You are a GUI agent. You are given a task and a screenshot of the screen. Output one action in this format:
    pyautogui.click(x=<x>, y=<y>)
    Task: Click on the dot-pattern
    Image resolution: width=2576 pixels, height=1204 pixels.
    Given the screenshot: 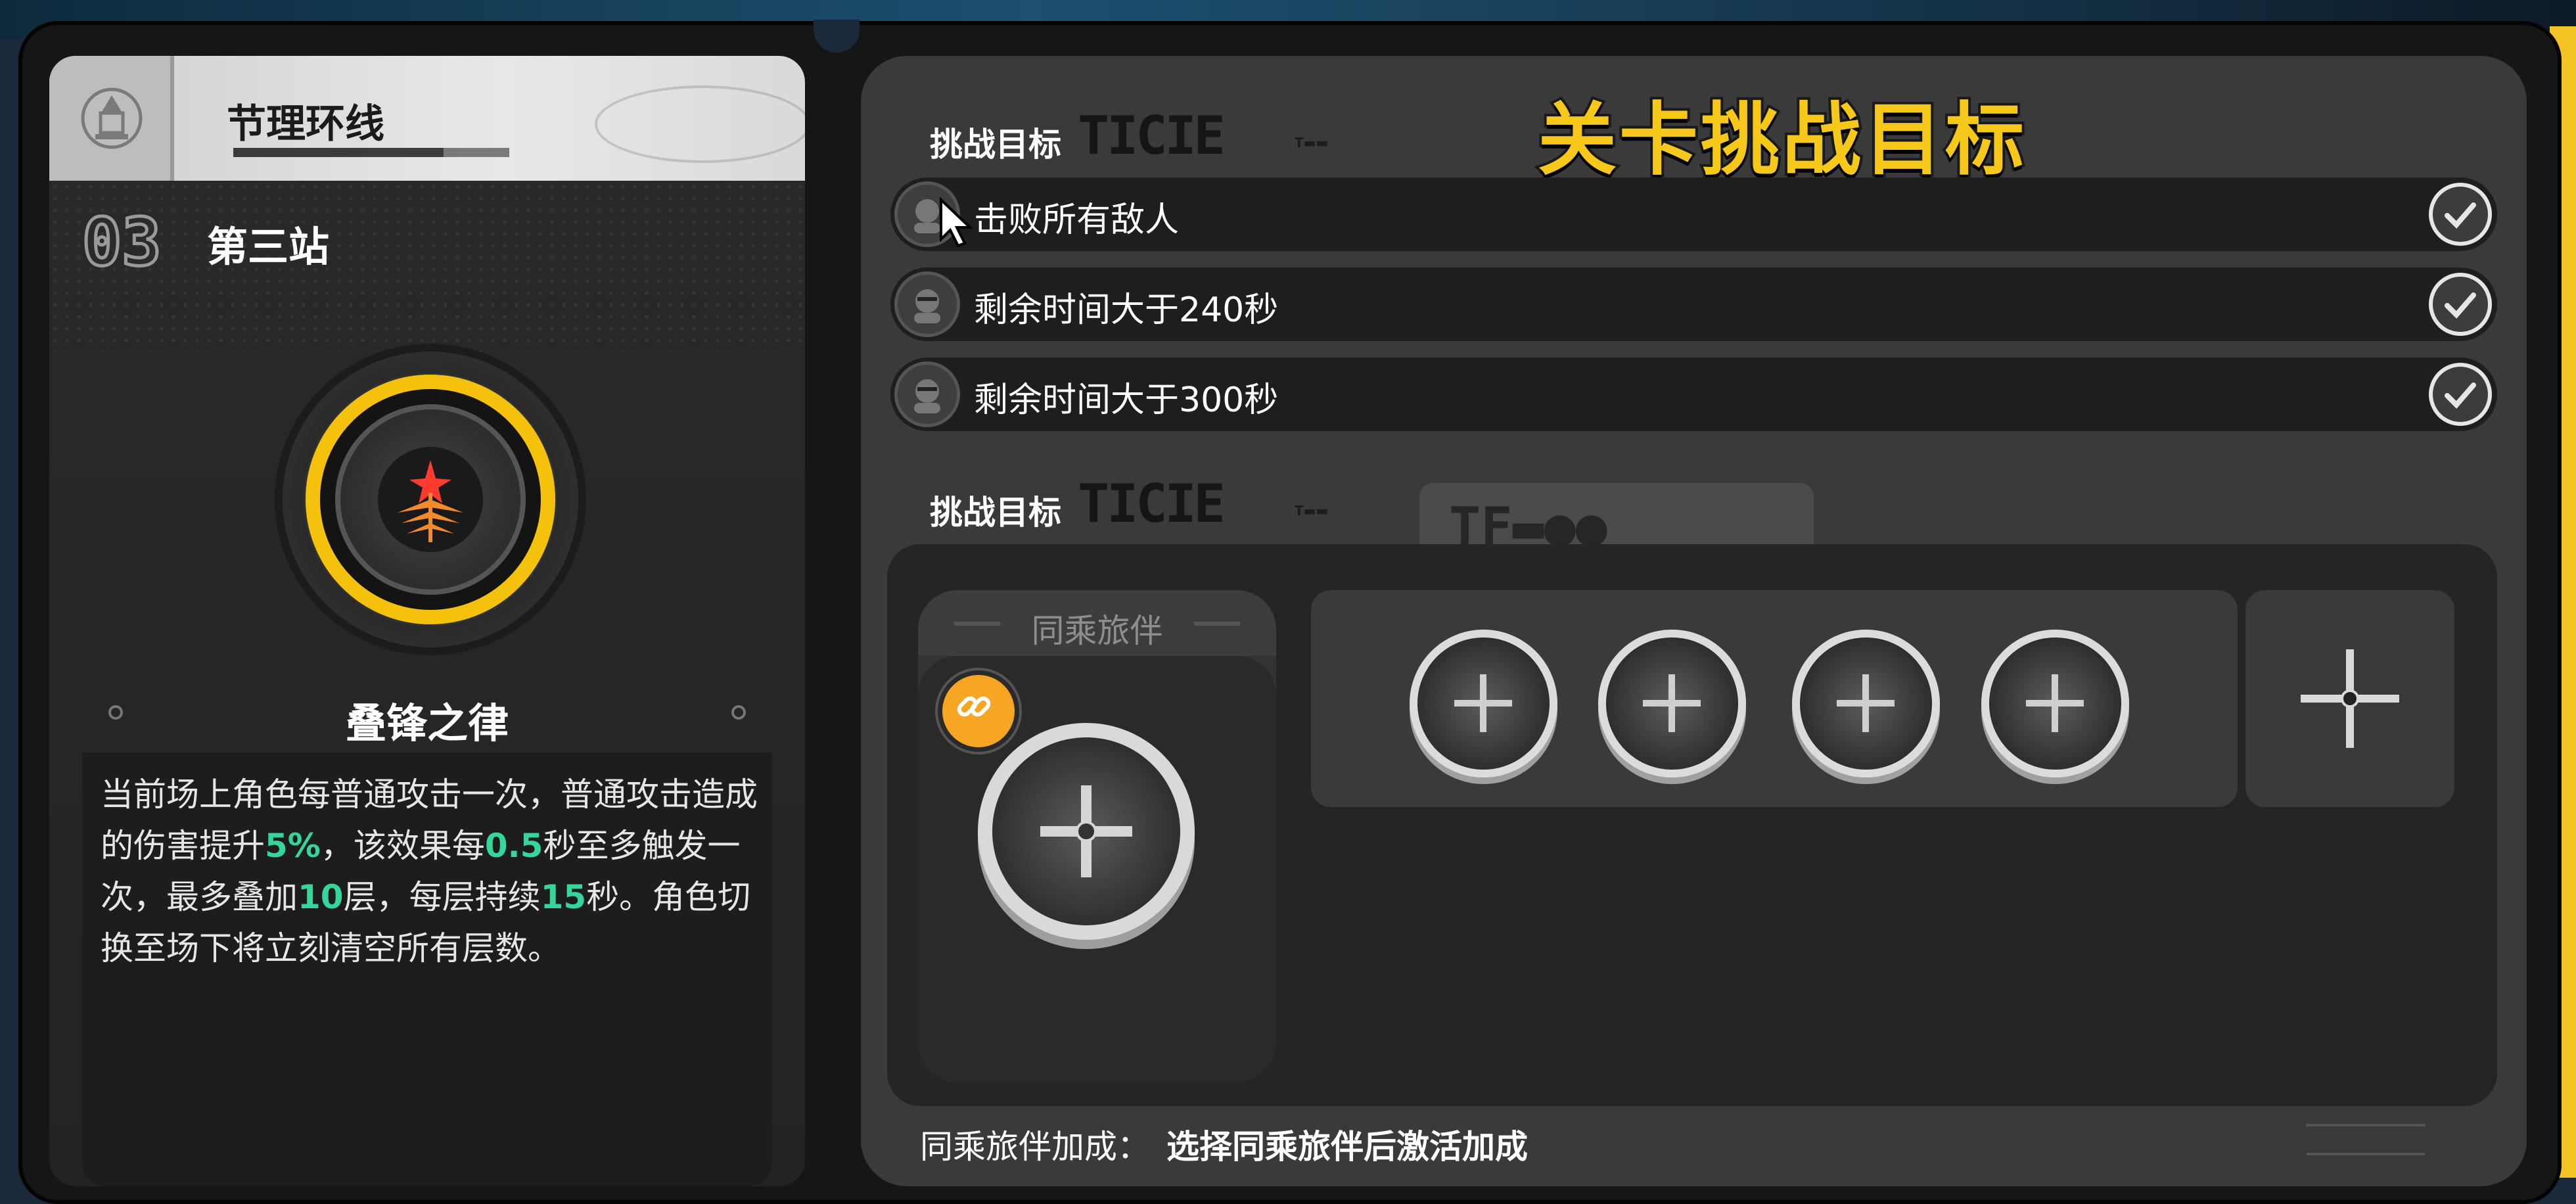 What is the action you would take?
    pyautogui.click(x=427, y=266)
    